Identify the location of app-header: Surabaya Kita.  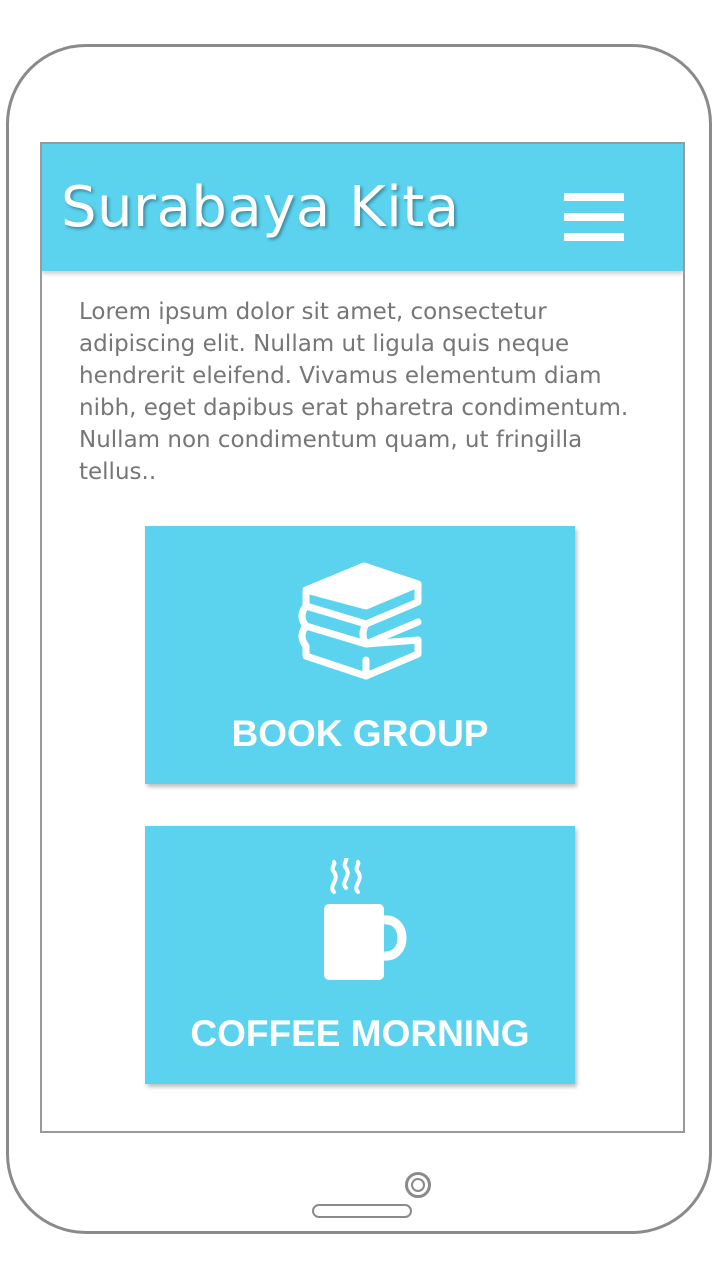
(362, 207).